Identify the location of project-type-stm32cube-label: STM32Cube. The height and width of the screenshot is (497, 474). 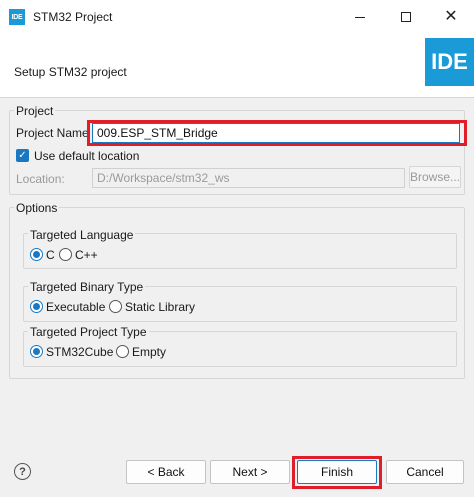
(80, 352).